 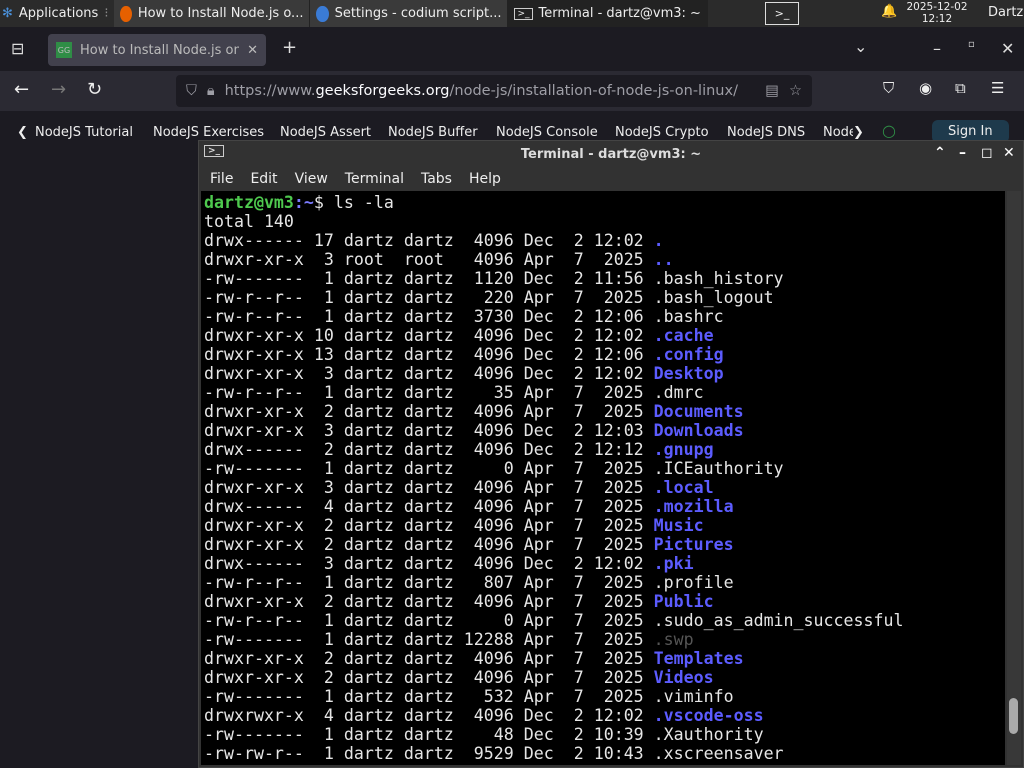 I want to click on notification-bell-icon: 🔔, so click(x=889, y=11).